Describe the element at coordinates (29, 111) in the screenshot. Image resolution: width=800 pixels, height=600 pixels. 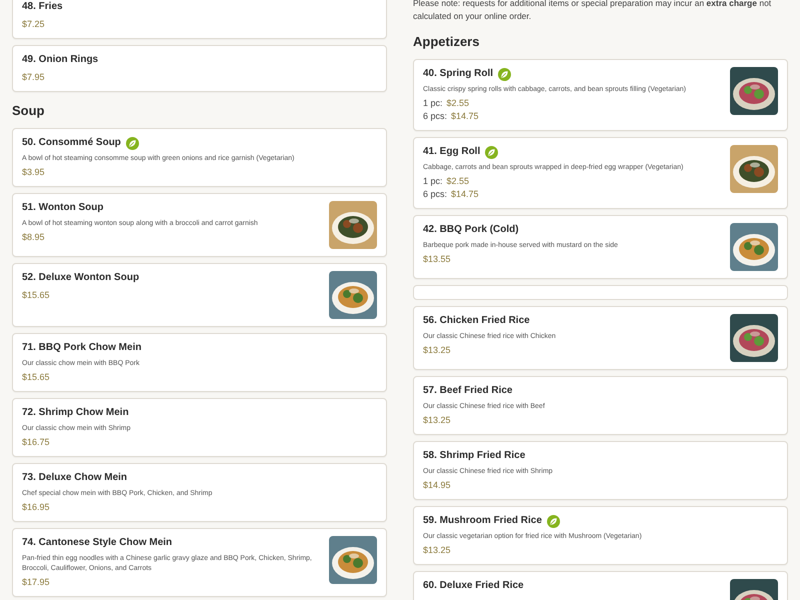
I see `section-heading: Soup` at that location.